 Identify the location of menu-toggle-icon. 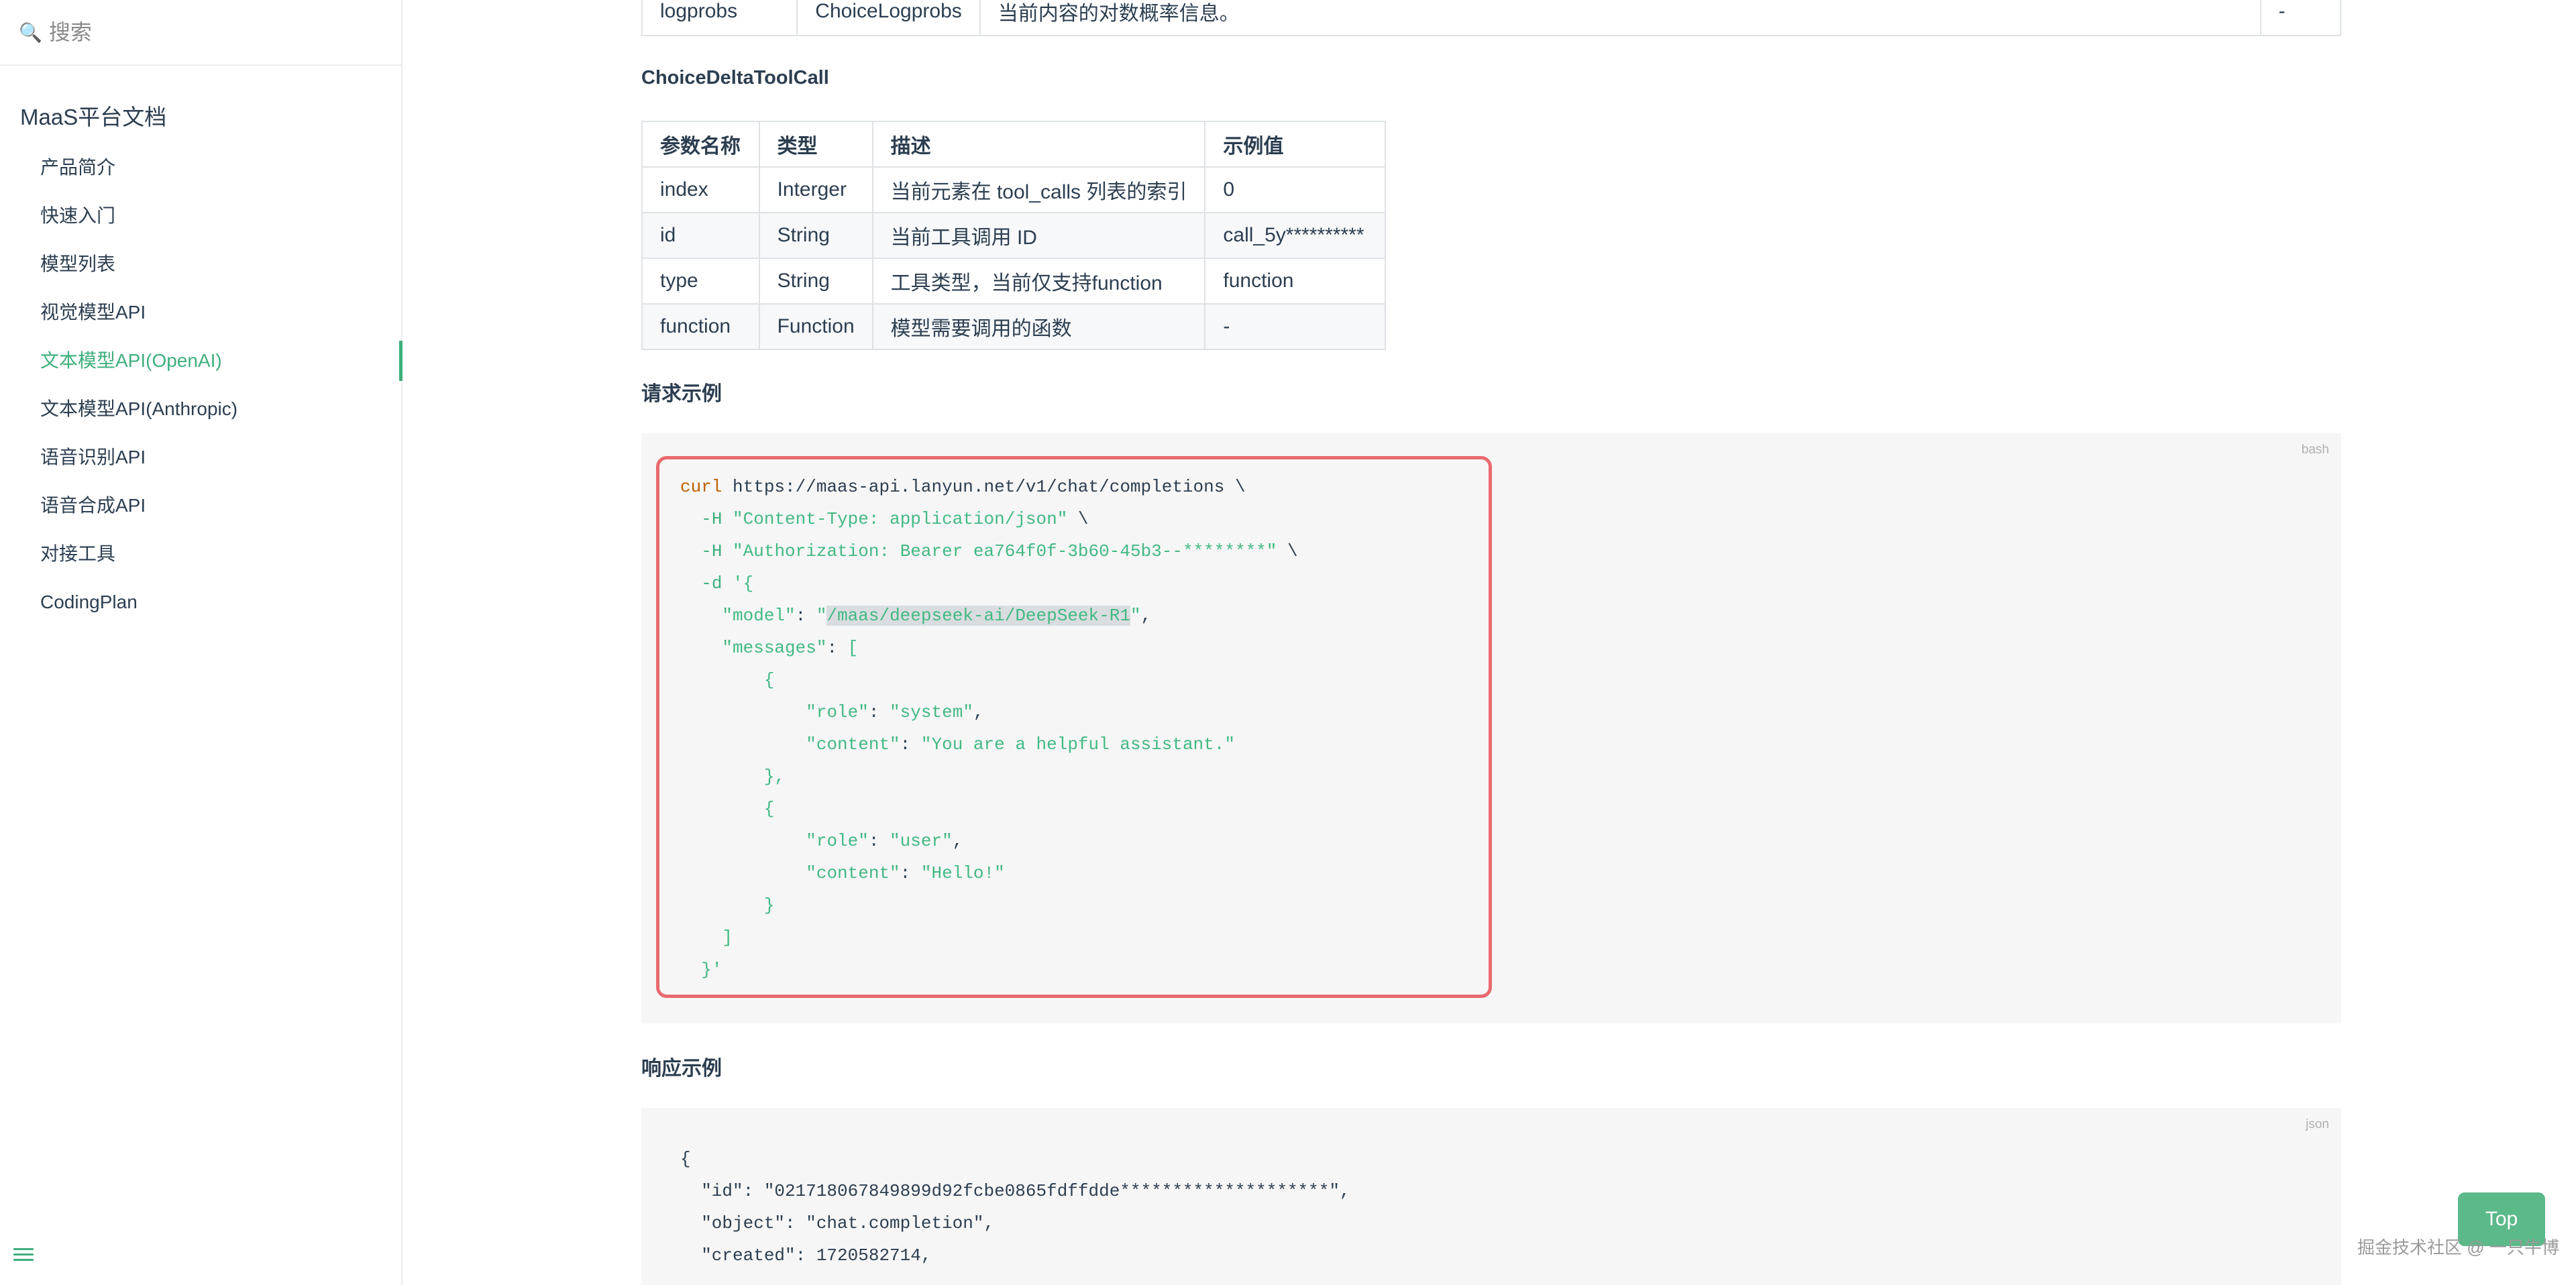
(23, 1255).